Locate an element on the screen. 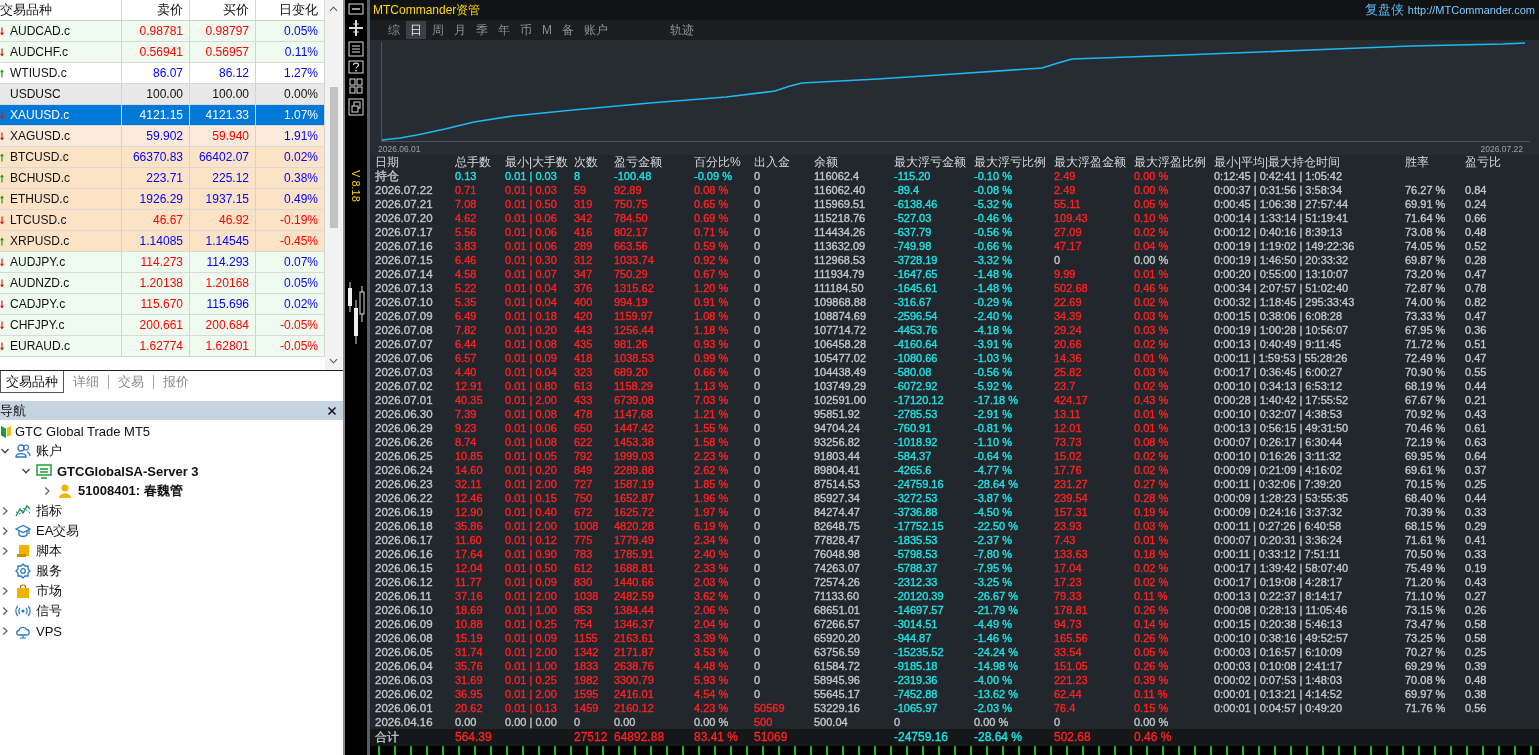 This screenshot has width=1539, height=755. period-tab: 轨迹 is located at coordinates (682, 30).